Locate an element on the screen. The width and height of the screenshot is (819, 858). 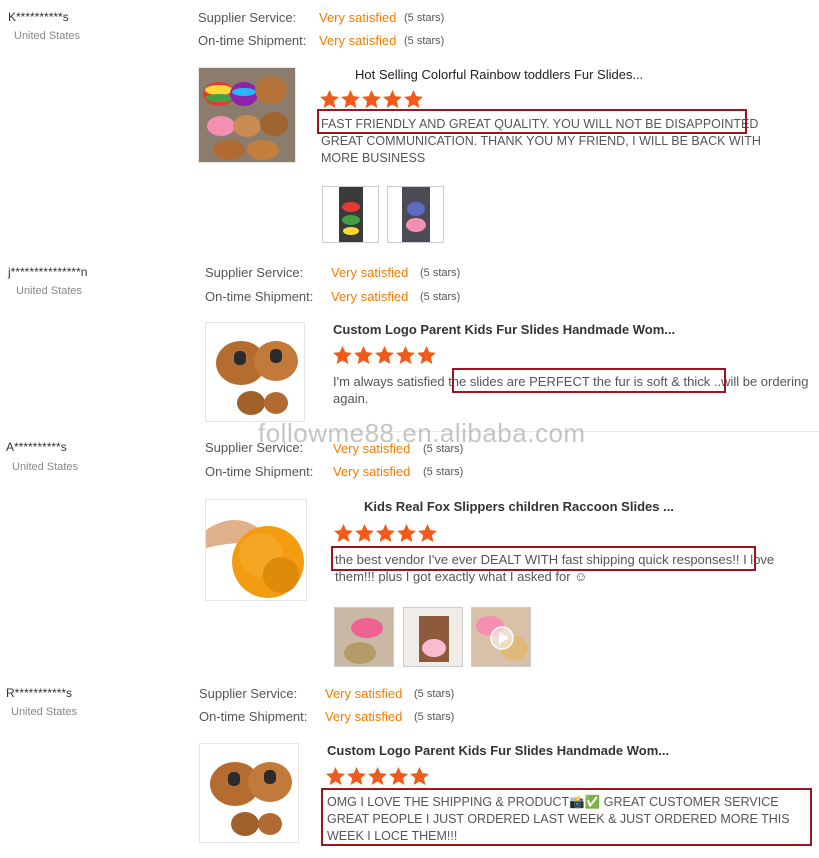
buyer-name: R***********s is located at coordinates (39, 693).